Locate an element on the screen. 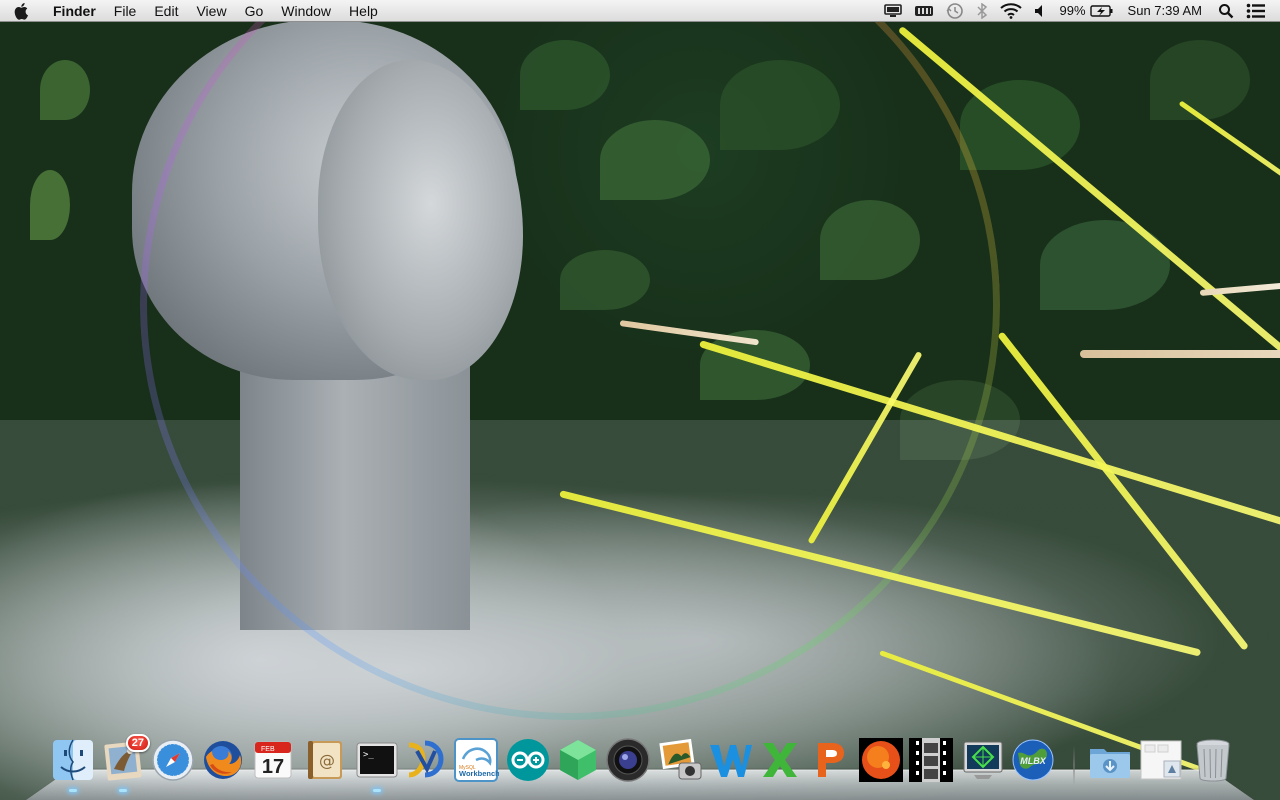 This screenshot has width=1280, height=800. trash-icon is located at coordinates (1213, 760).